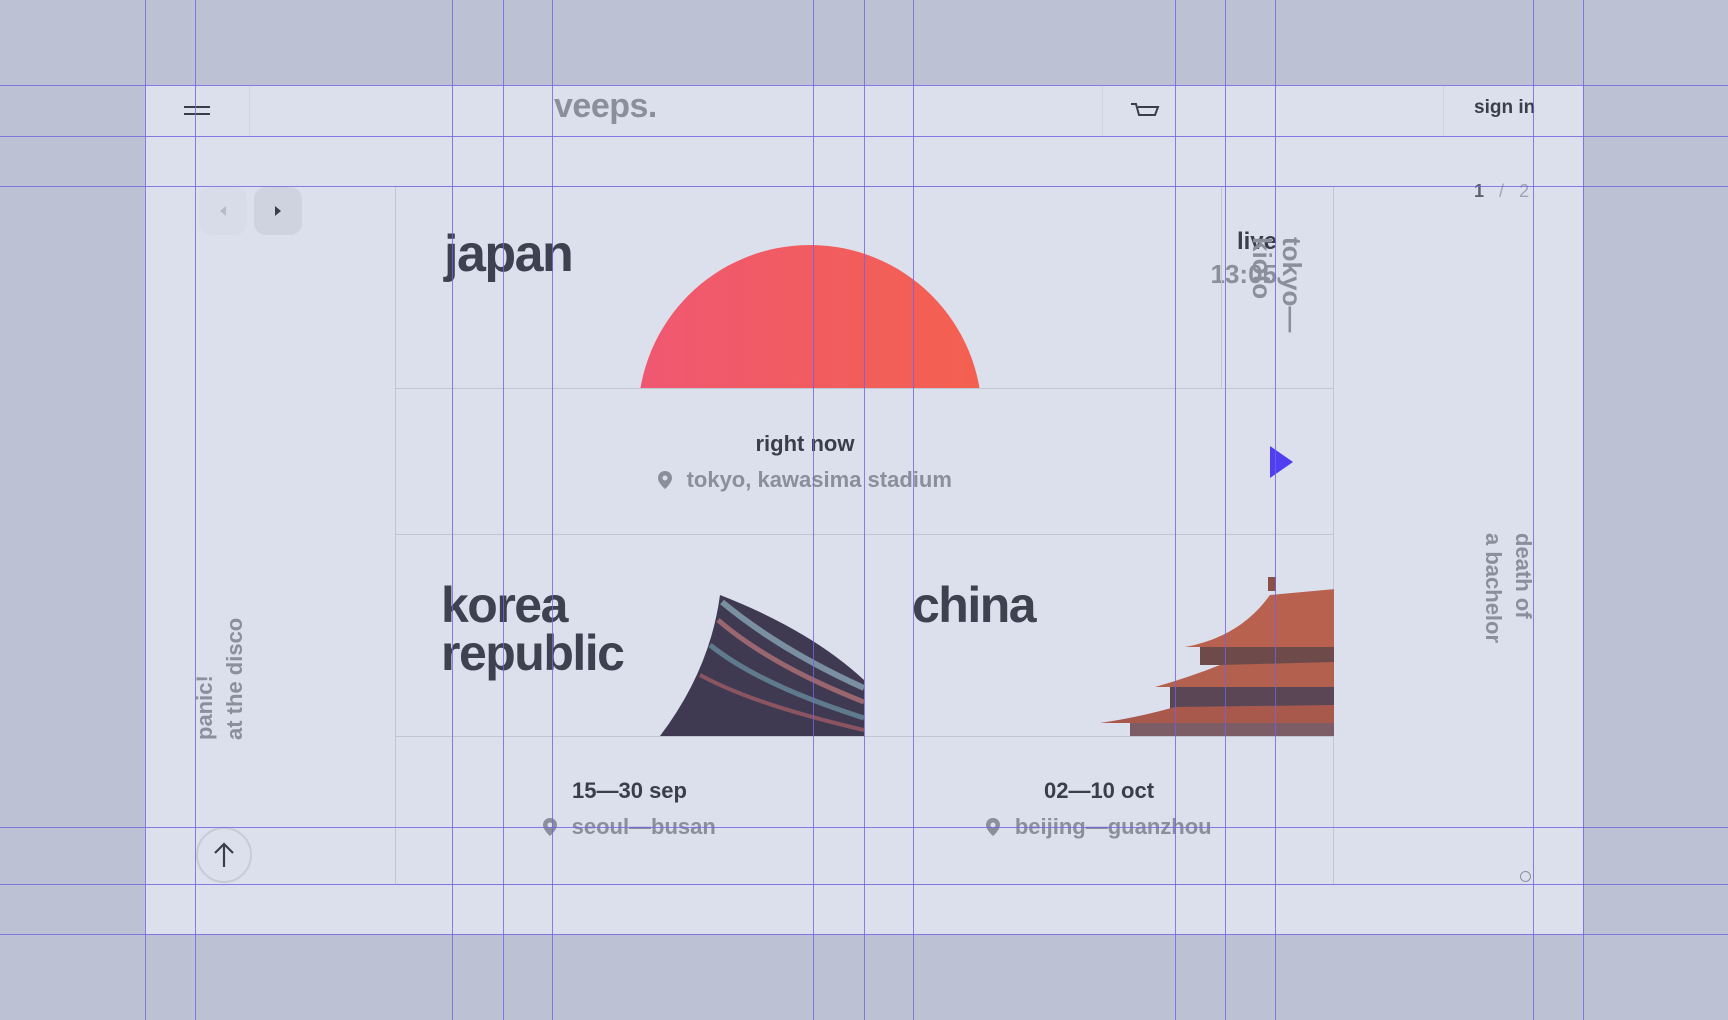 The width and height of the screenshot is (1728, 1020). I want to click on korea-title-line2: republic, so click(533, 653).